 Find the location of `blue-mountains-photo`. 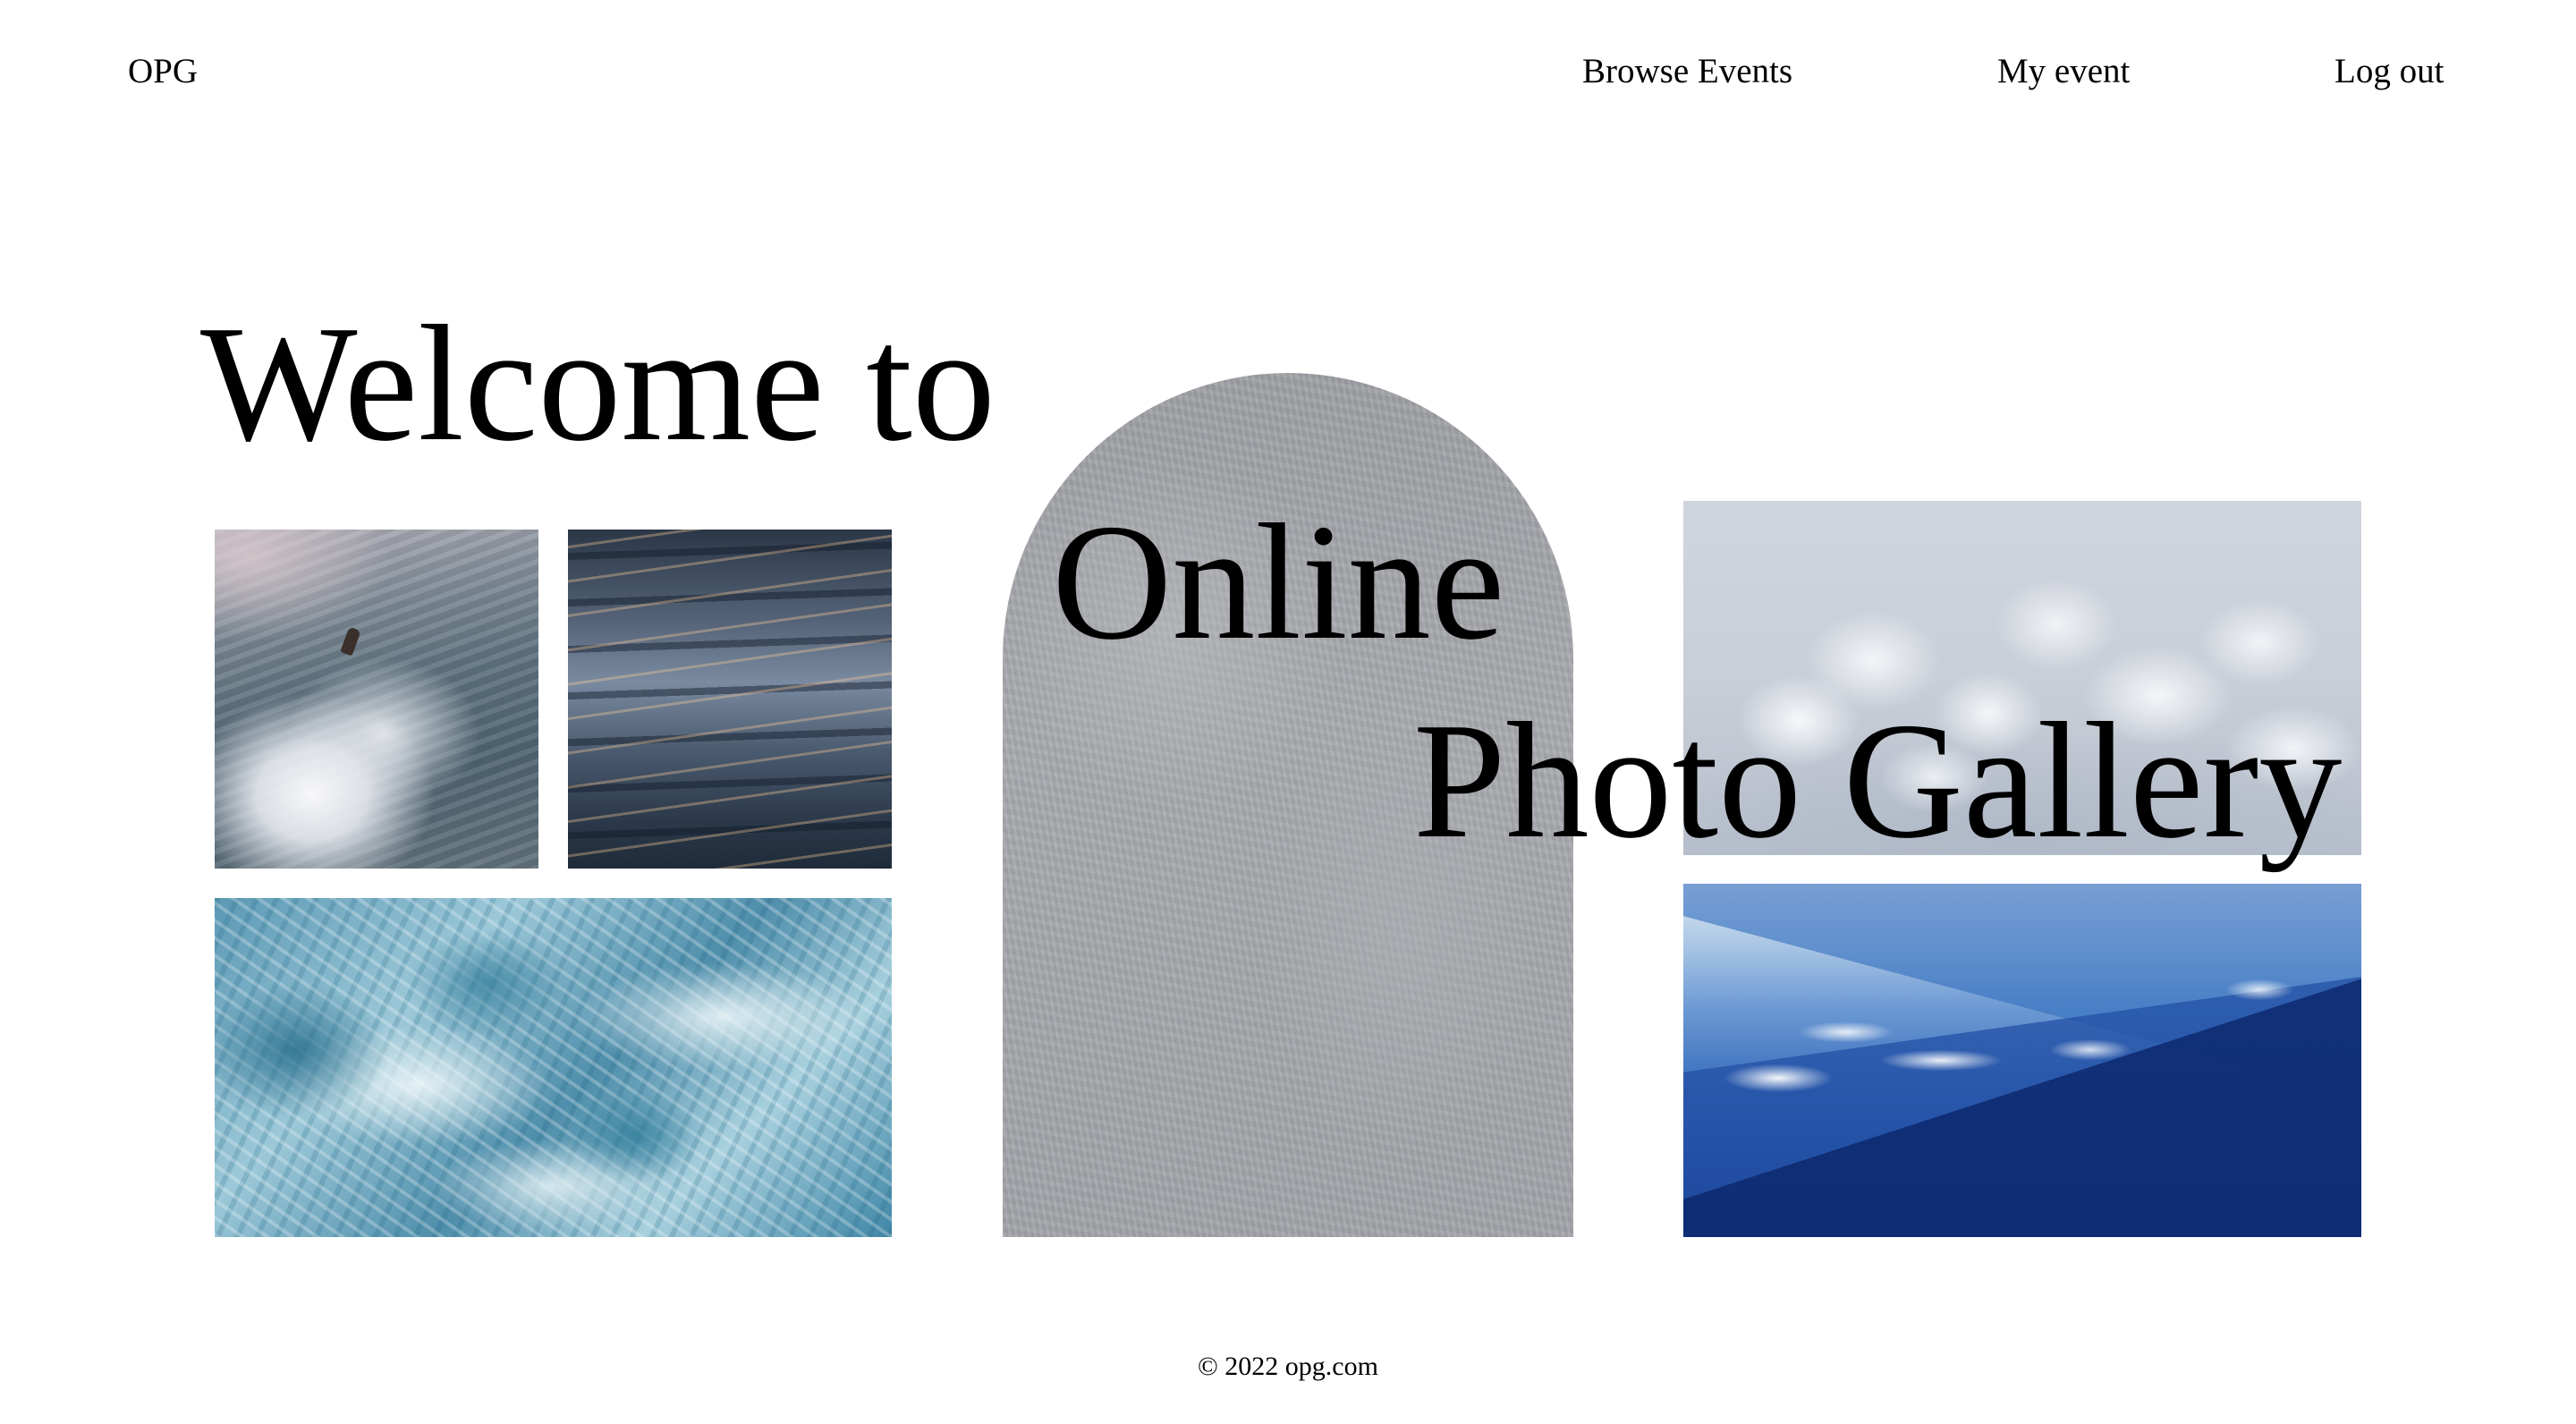

blue-mountains-photo is located at coordinates (2022, 1060).